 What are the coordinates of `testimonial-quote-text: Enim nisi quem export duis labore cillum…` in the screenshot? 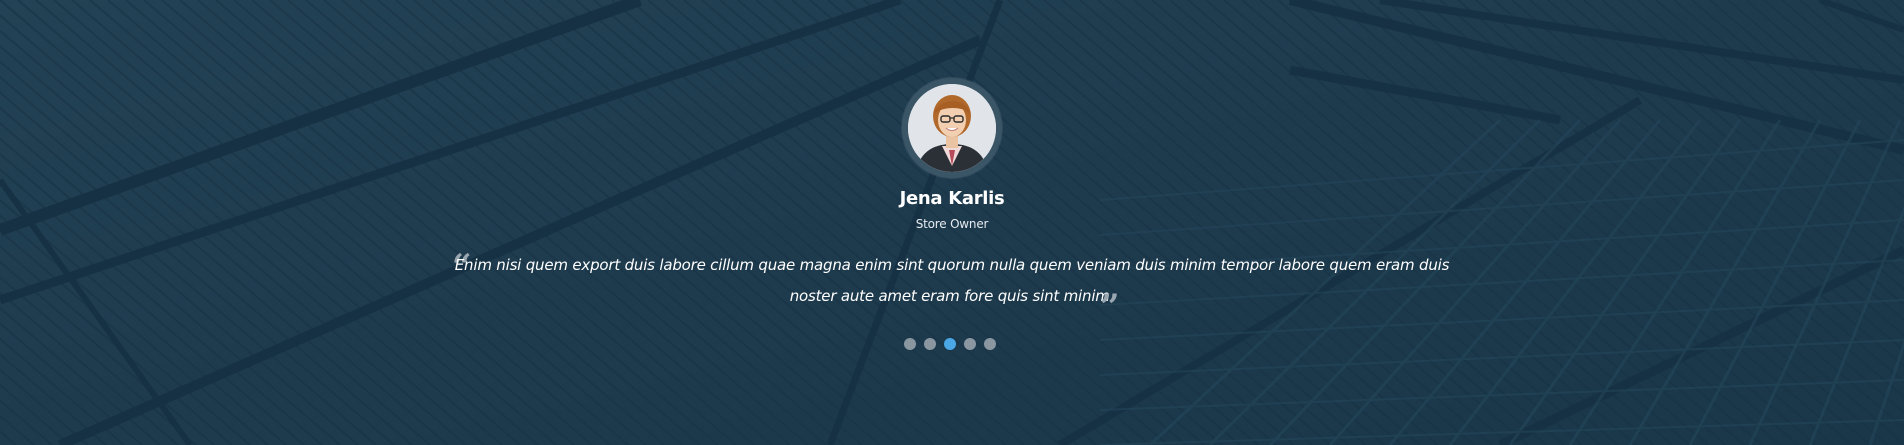 It's located at (952, 280).